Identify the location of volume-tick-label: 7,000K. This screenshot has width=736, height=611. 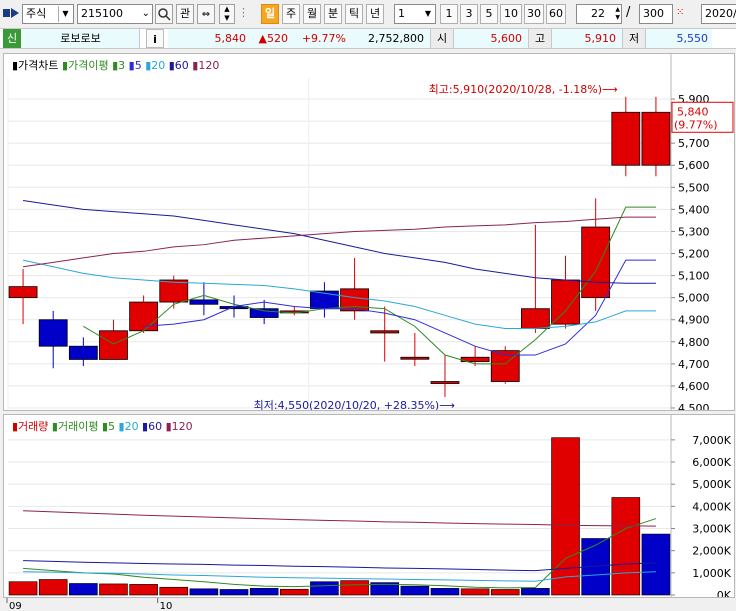
(711, 440).